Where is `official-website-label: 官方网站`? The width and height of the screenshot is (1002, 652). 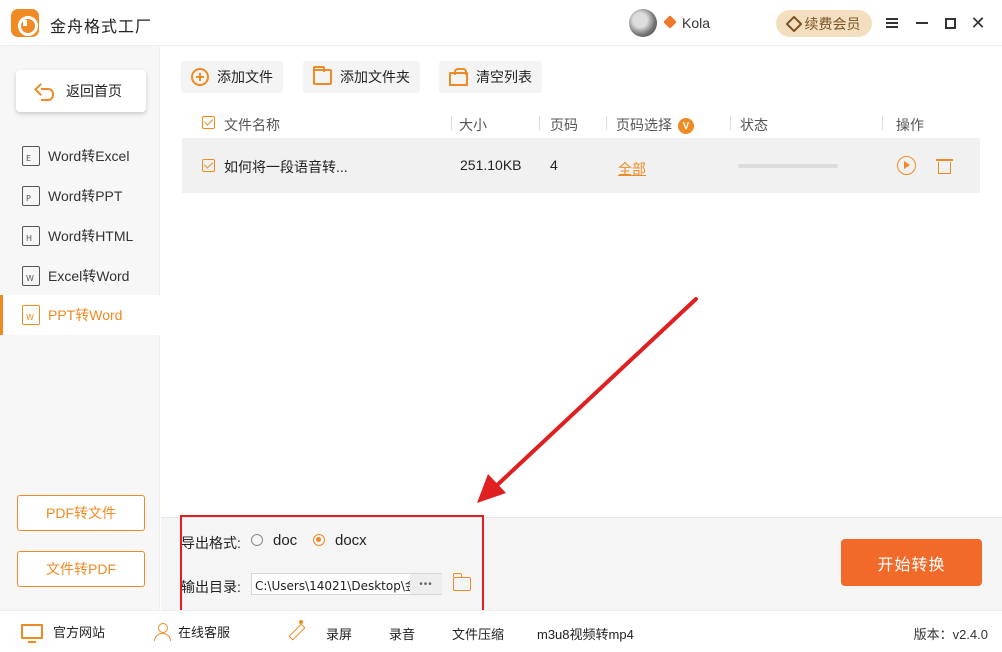
official-website-label: 官方网站 is located at coordinates (79, 632).